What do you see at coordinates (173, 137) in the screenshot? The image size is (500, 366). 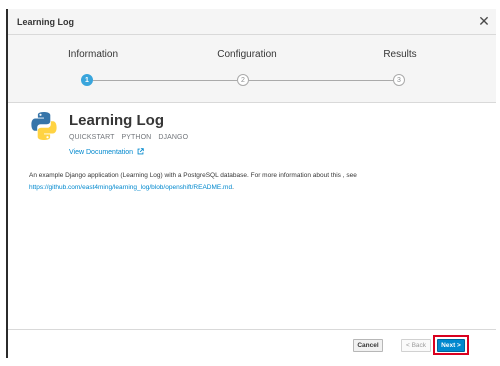 I see `tag-django: DJANGO` at bounding box center [173, 137].